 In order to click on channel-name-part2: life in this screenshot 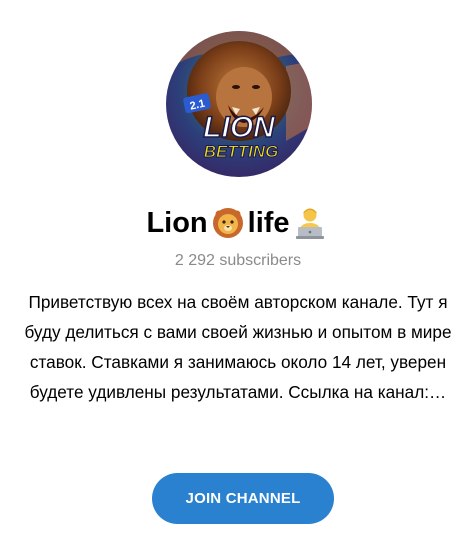, I will do `click(268, 223)`.